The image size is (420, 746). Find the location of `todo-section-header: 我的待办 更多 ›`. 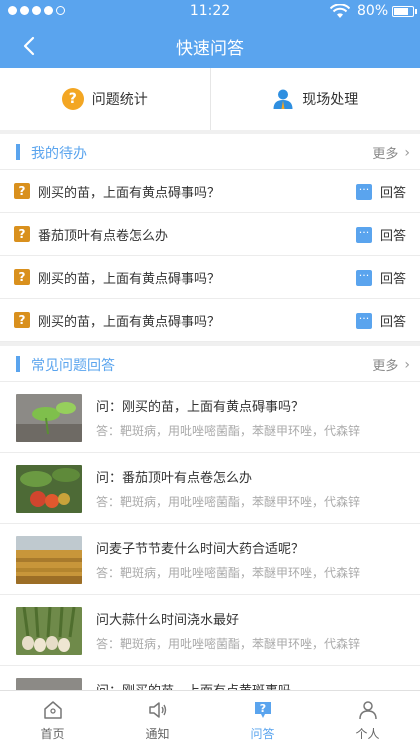

todo-section-header: 我的待办 更多 › is located at coordinates (210, 152).